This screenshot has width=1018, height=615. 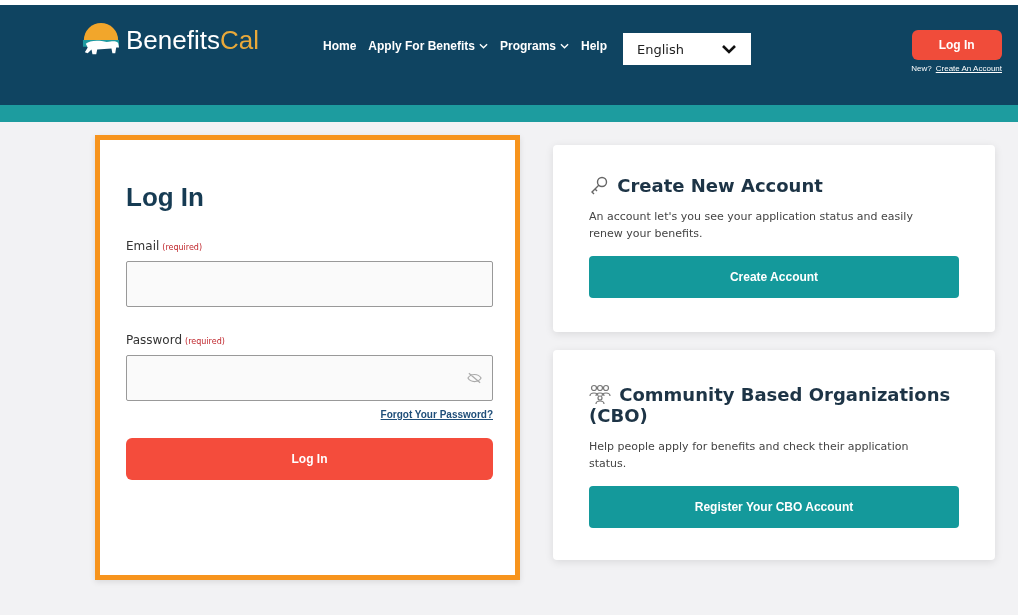 What do you see at coordinates (729, 49) in the screenshot?
I see `chevron-down-icon` at bounding box center [729, 49].